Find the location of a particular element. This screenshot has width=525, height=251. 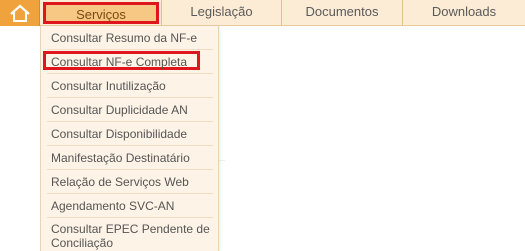

nav-documentos: Documentos is located at coordinates (342, 13).